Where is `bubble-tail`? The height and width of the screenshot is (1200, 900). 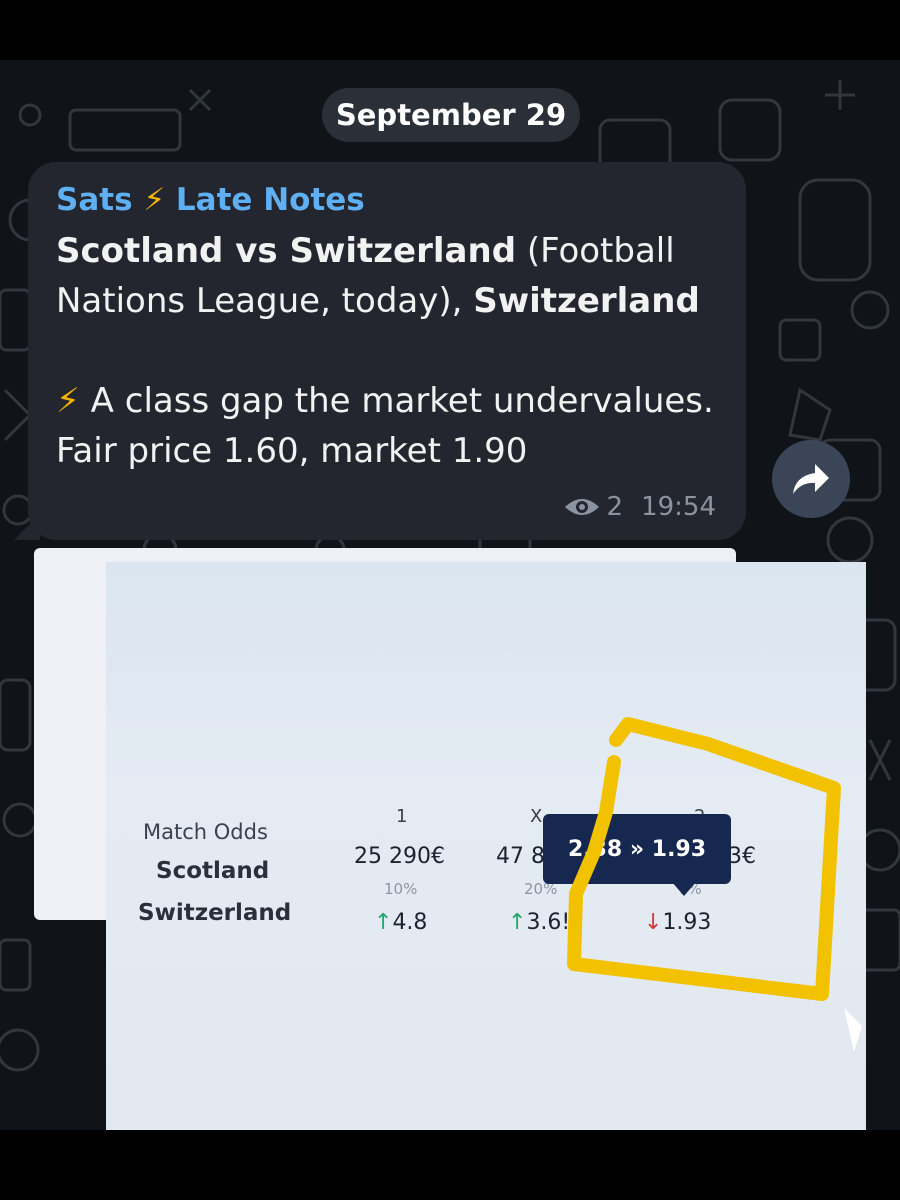 bubble-tail is located at coordinates (27, 527).